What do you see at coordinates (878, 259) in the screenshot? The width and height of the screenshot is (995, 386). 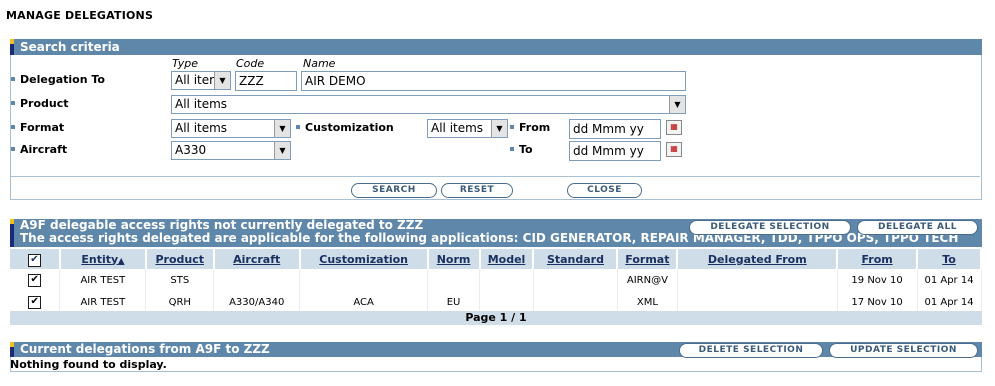 I see `column-header-from: From` at bounding box center [878, 259].